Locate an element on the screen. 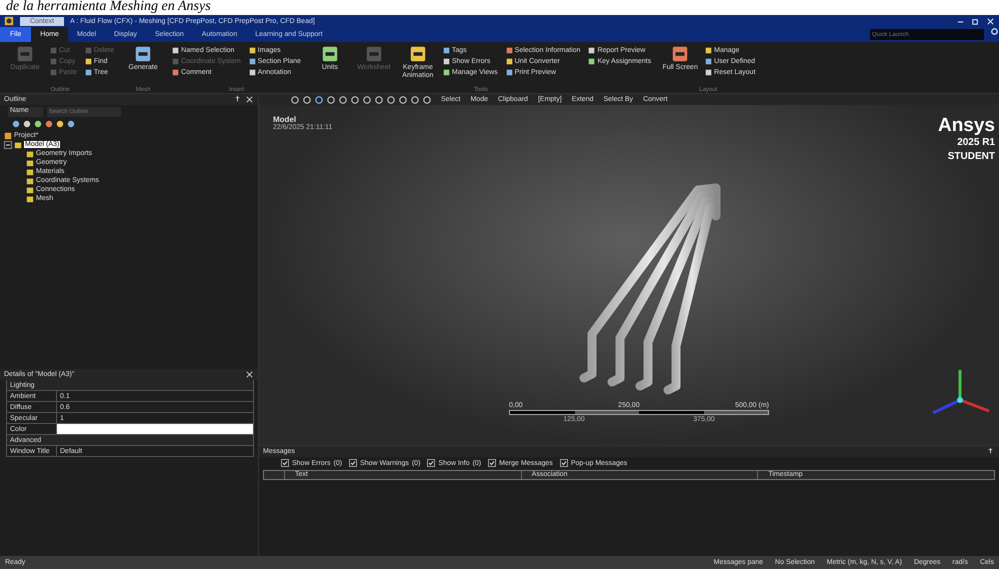  model-title: Model is located at coordinates (284, 119).